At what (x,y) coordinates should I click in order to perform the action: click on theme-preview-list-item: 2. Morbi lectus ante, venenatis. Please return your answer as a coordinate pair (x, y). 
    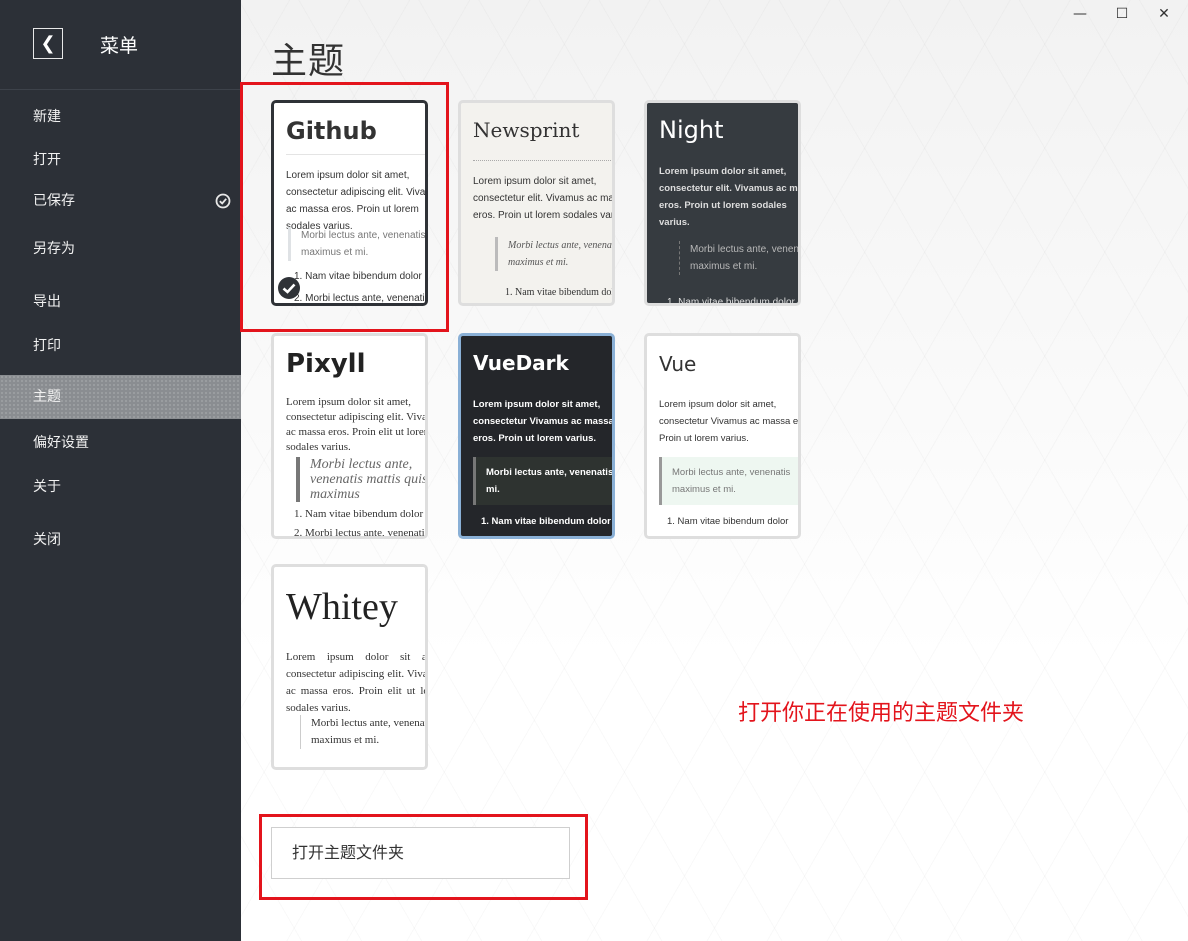
    Looking at the image, I should click on (361, 533).